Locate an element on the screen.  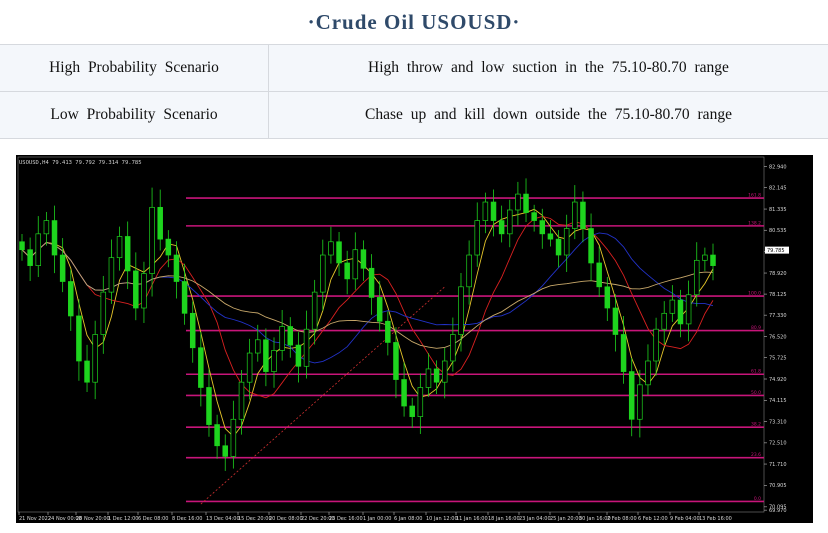
x-tick-label: 6 Jan 08:00 is located at coordinates (408, 519).